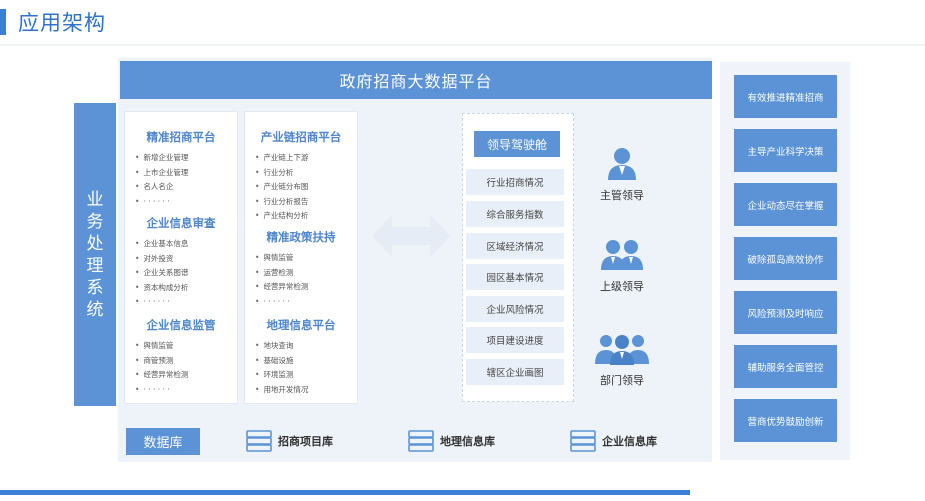 The height and width of the screenshot is (501, 925). Describe the element at coordinates (95, 199) in the screenshot. I see `side-char: 业` at that location.